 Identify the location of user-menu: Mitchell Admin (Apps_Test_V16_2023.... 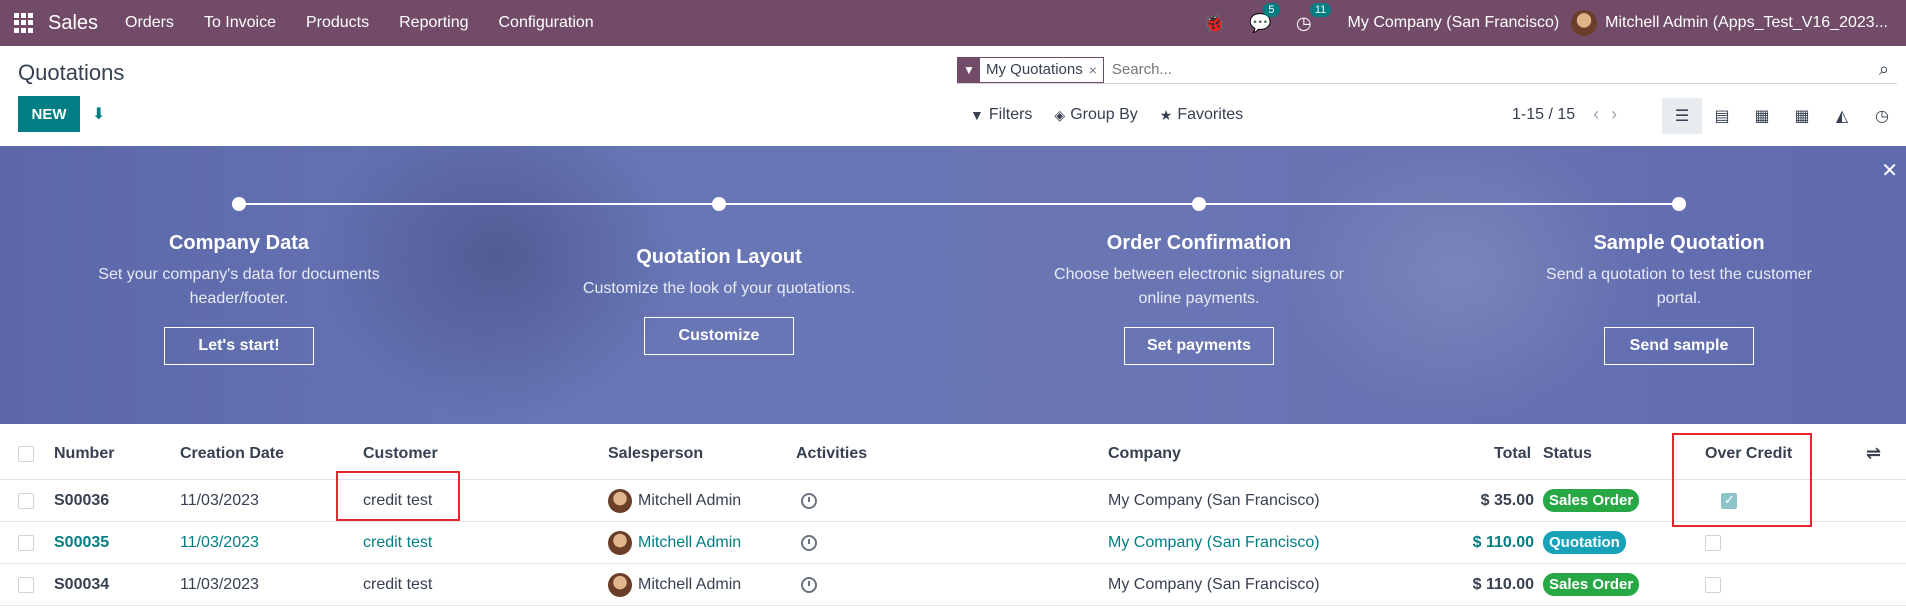
(1746, 23).